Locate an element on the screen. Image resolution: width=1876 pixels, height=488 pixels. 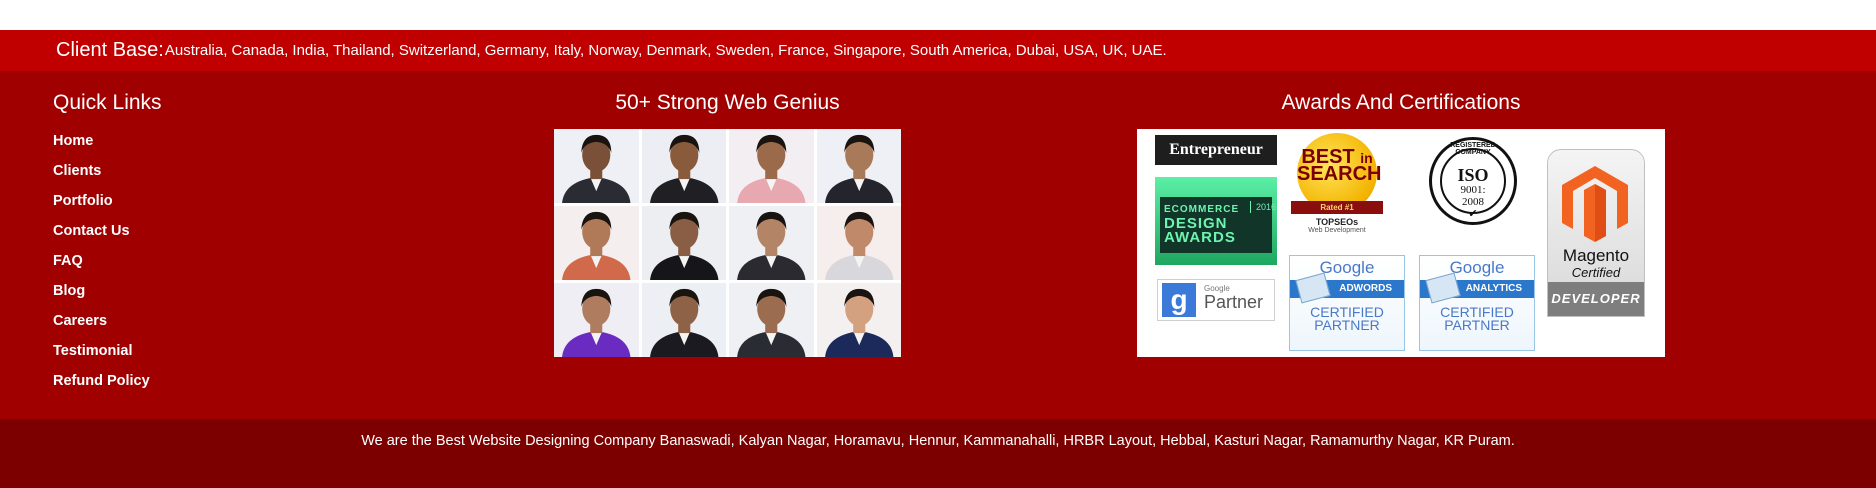
quick-link-testimonial: Testimonial is located at coordinates (93, 351).